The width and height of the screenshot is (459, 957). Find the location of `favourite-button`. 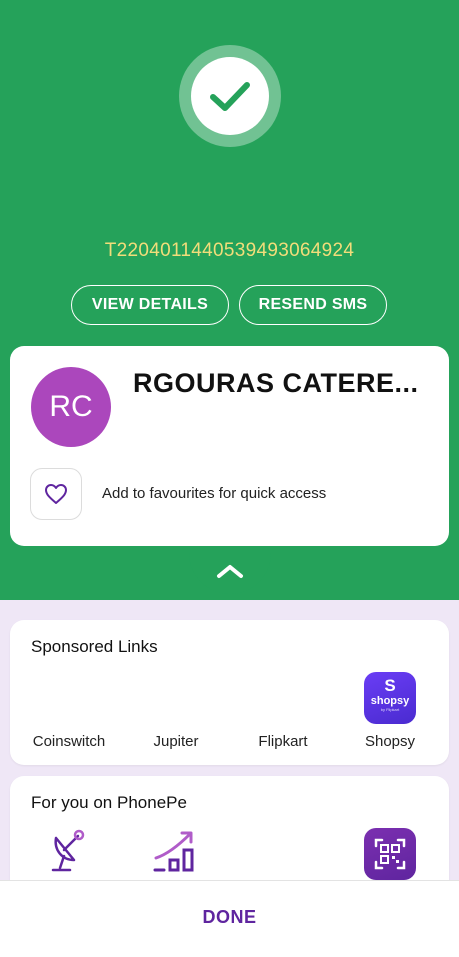

favourite-button is located at coordinates (56, 494).